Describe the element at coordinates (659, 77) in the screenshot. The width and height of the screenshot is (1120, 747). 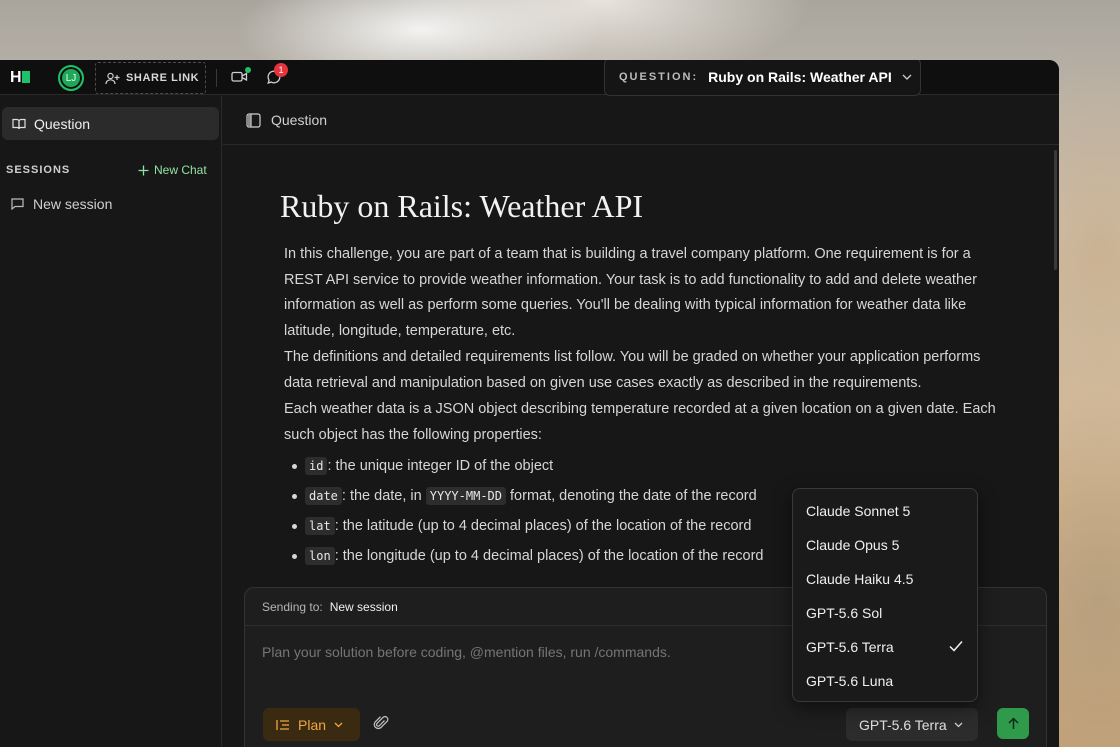
I see `question-selector-label: QUESTION:` at that location.